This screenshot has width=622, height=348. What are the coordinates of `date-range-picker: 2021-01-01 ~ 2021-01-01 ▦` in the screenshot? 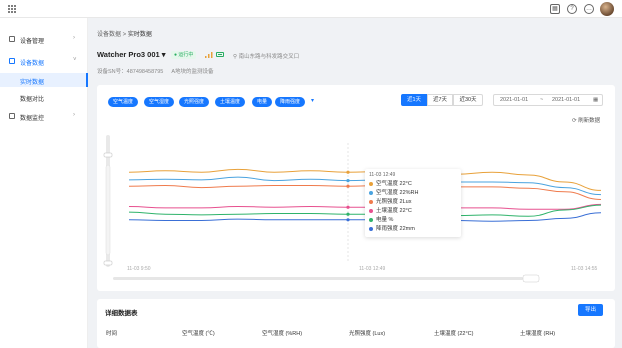 It's located at (548, 100).